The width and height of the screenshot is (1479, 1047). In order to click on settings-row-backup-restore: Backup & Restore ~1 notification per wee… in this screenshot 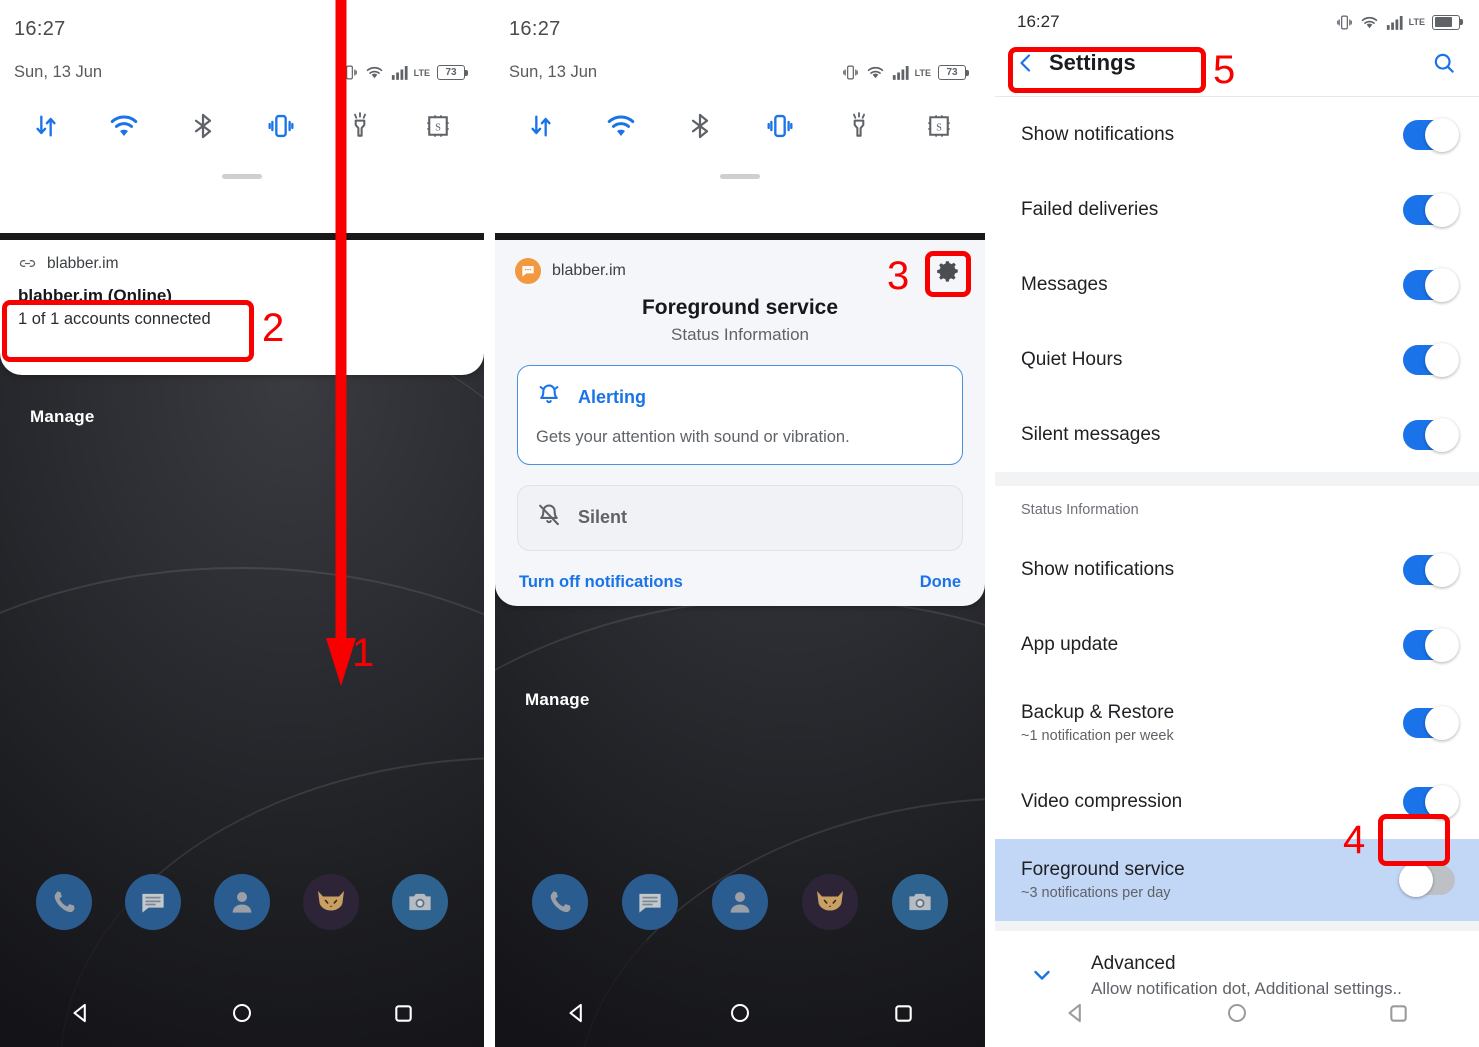, I will do `click(1237, 723)`.